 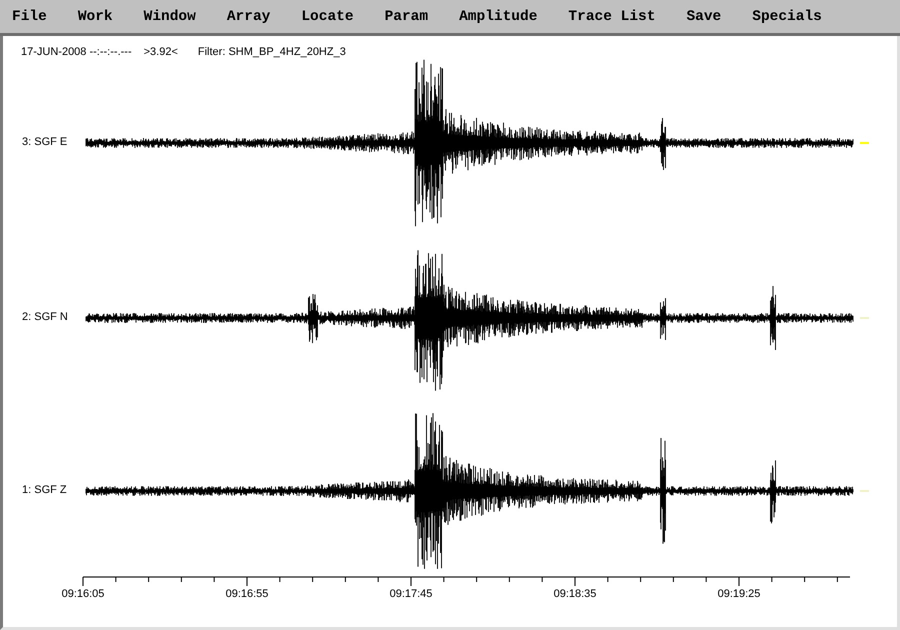 What do you see at coordinates (45, 317) in the screenshot?
I see `trace-label: 2: SGF N` at bounding box center [45, 317].